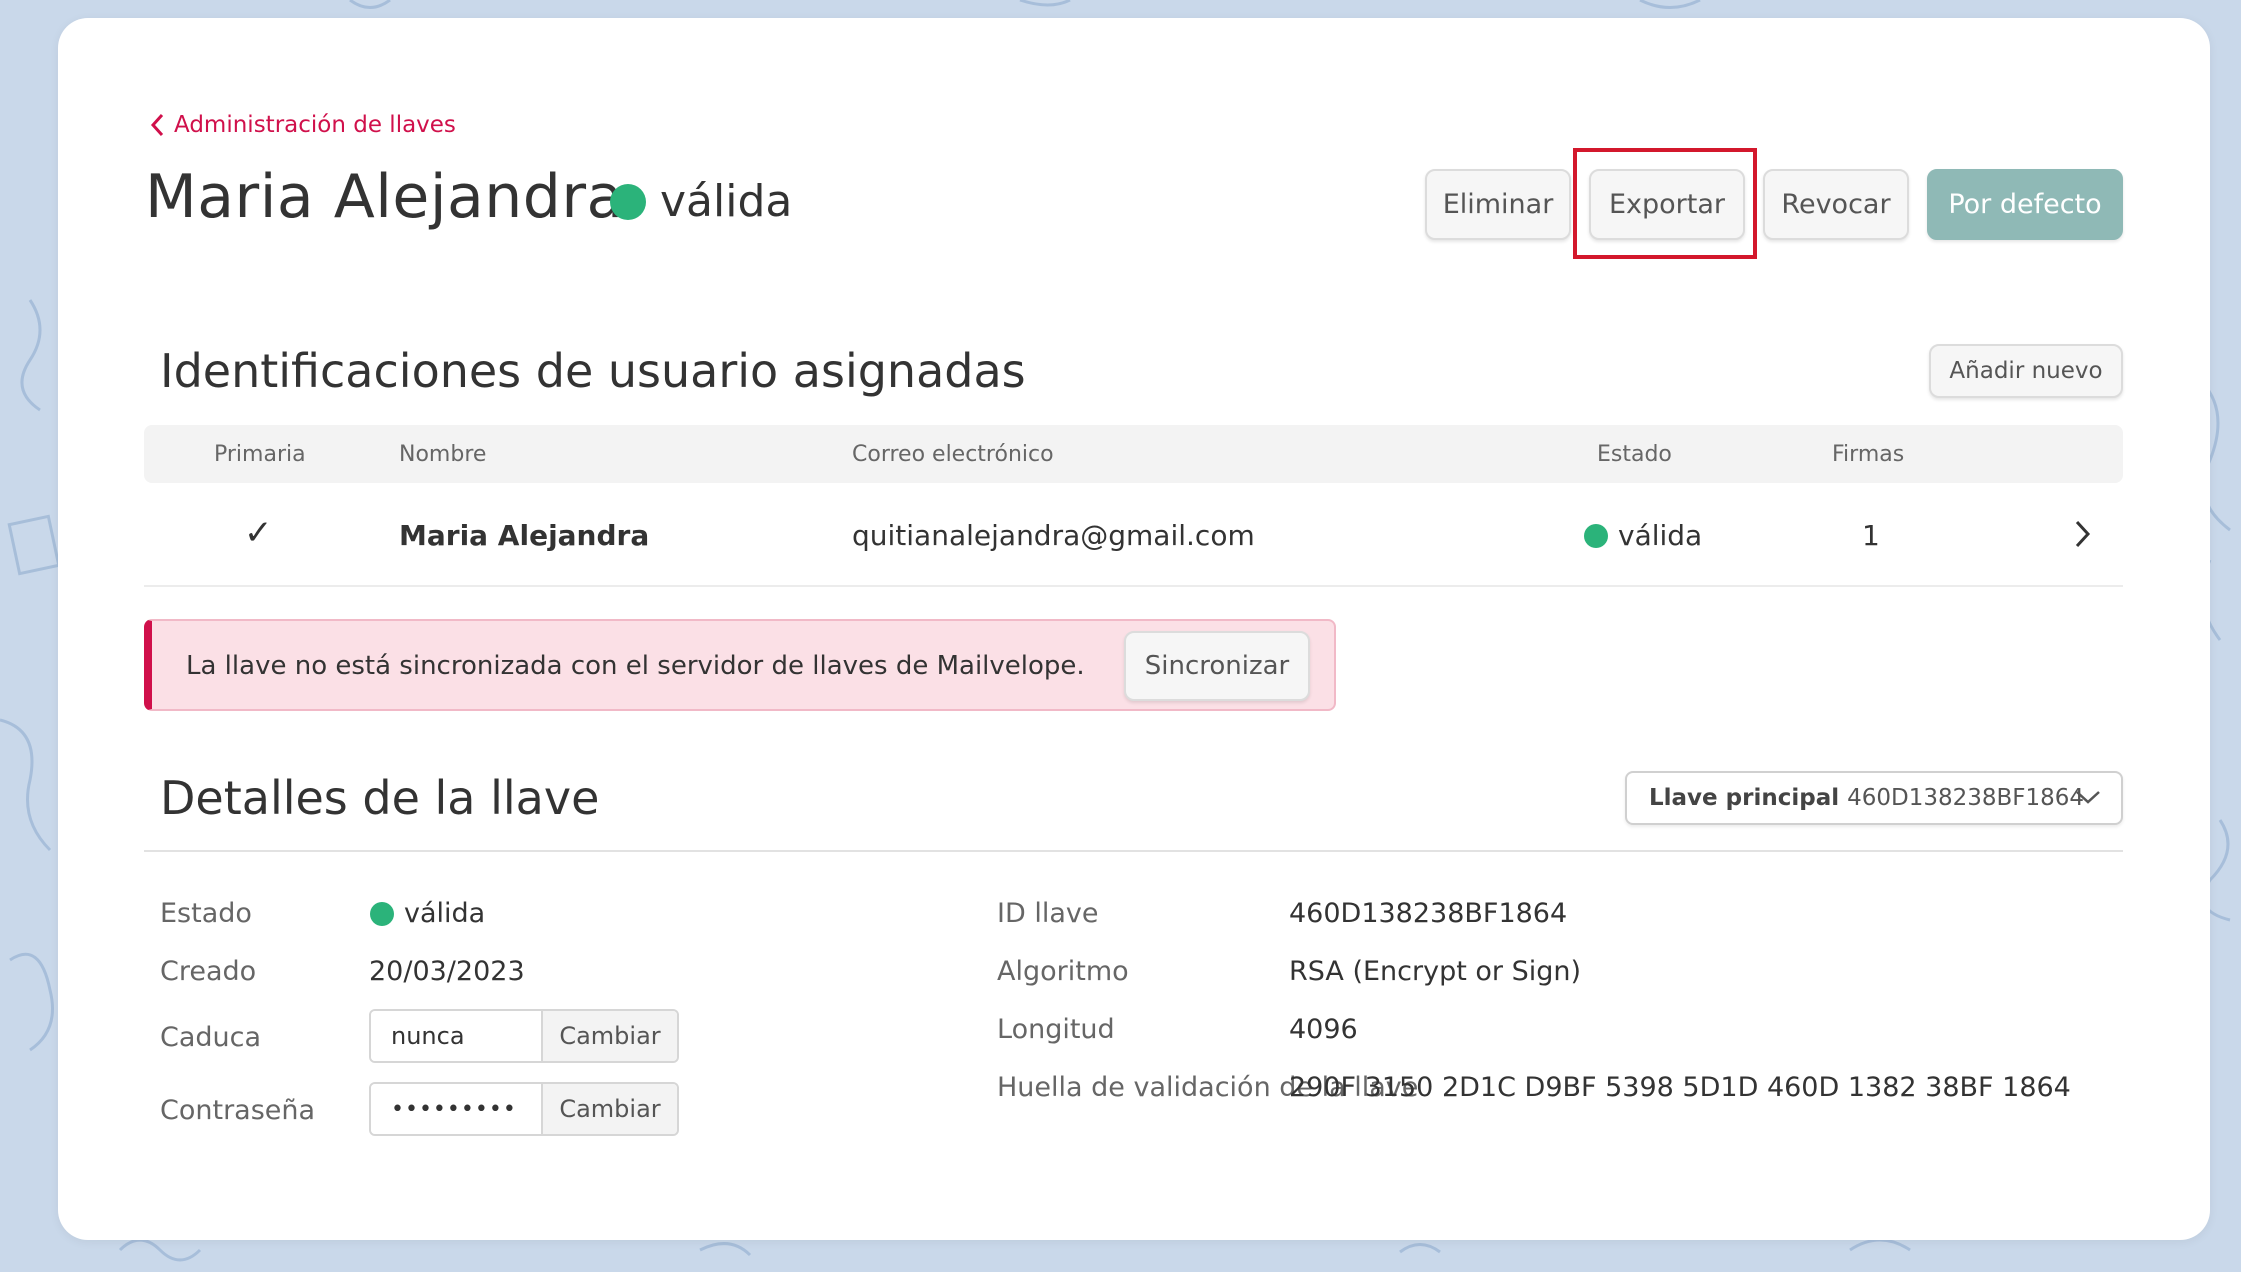 This screenshot has height=1272, width=2241. Describe the element at coordinates (1217, 666) in the screenshot. I see `sync-button: Sincronizar` at that location.